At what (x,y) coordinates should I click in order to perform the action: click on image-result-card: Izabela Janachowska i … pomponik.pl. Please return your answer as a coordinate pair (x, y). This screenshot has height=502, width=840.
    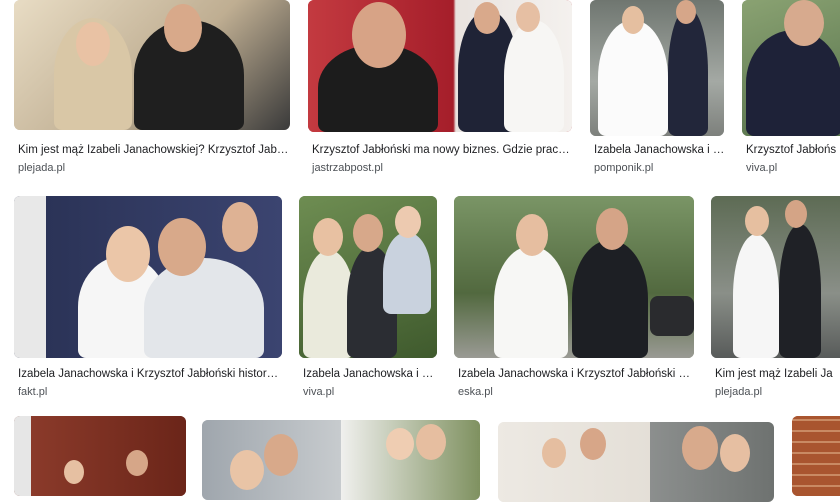
    Looking at the image, I should click on (657, 90).